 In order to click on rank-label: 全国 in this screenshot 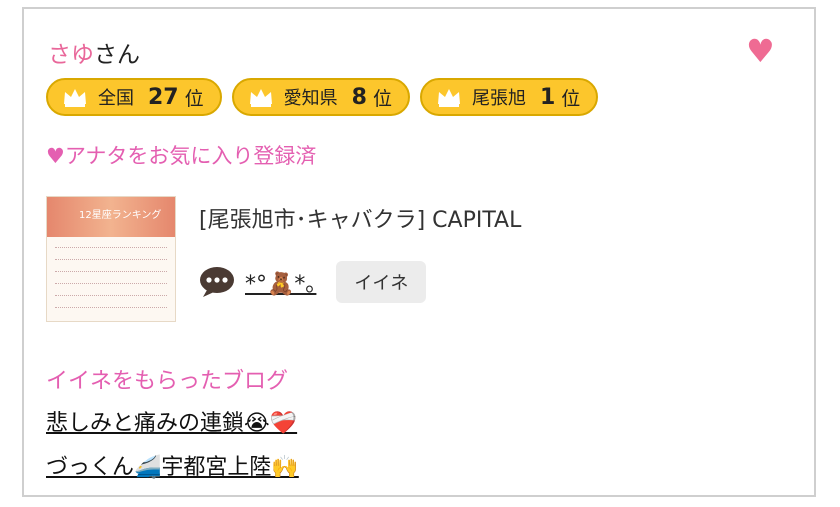, I will do `click(116, 98)`.